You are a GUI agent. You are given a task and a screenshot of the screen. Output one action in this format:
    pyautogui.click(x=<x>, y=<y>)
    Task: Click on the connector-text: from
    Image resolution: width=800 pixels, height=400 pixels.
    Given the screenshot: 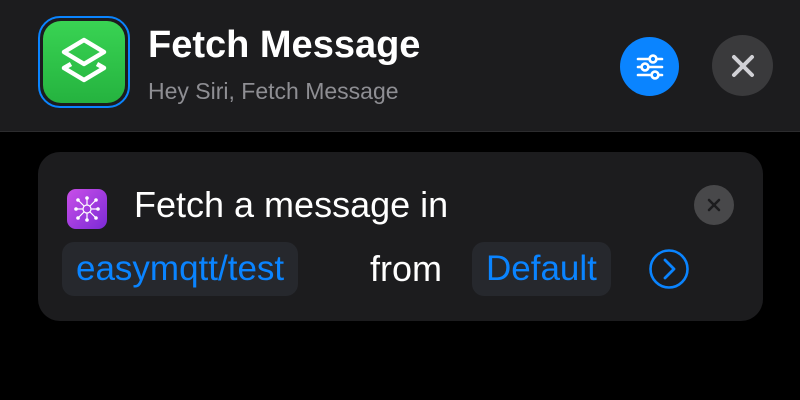 What is the action you would take?
    pyautogui.click(x=406, y=268)
    